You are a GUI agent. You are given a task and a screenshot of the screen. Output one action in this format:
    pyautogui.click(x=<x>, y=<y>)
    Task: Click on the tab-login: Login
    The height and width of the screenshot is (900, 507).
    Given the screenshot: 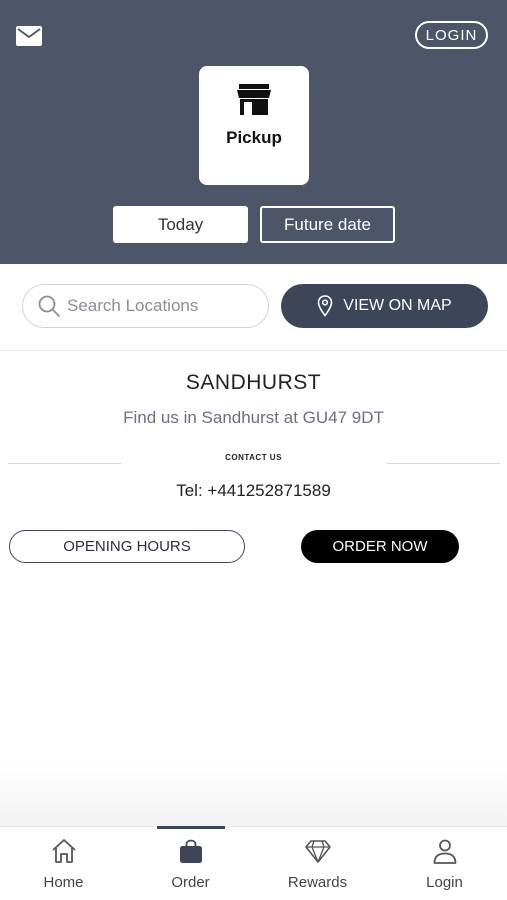 What is the action you would take?
    pyautogui.click(x=444, y=863)
    